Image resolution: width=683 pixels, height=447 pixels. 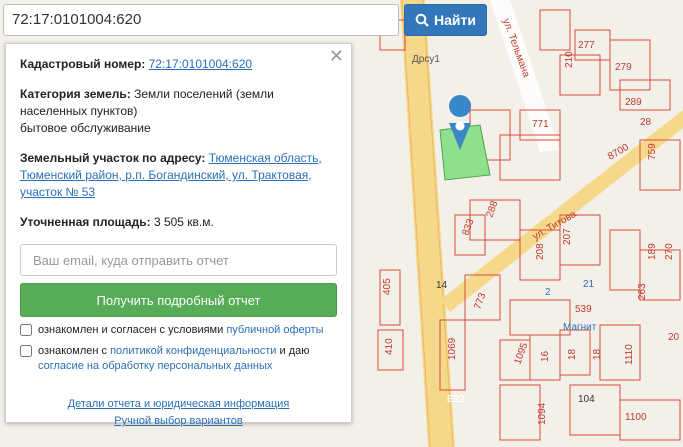 I want to click on area-label: Уточненная площадь:, so click(x=85, y=222).